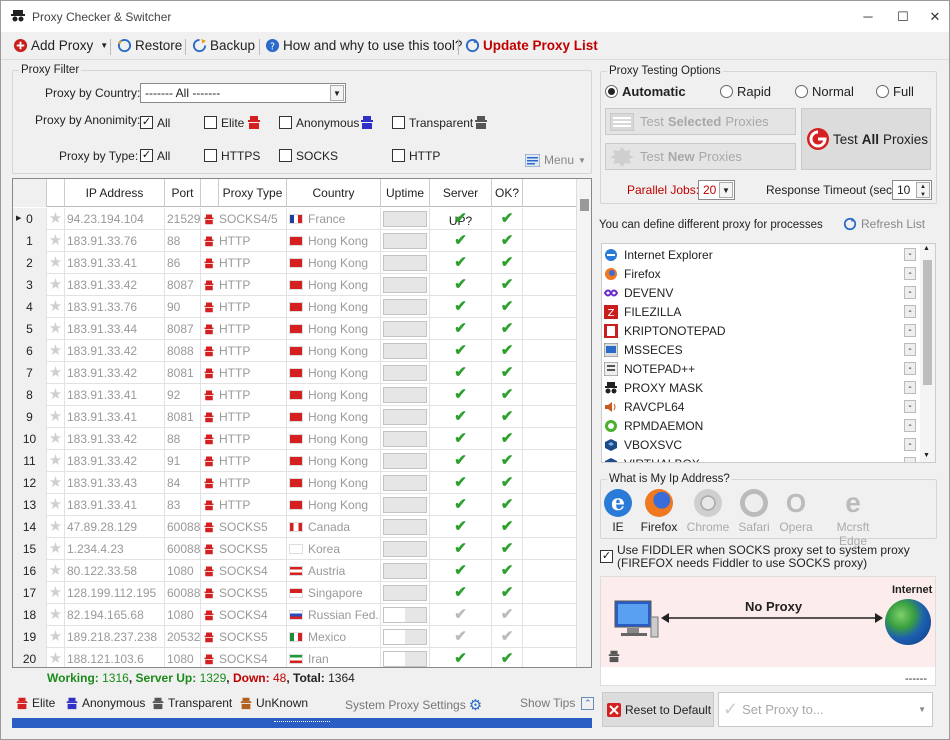 Image resolution: width=950 pixels, height=740 pixels. I want to click on reset-default-button: Reset to Default, so click(658, 709).